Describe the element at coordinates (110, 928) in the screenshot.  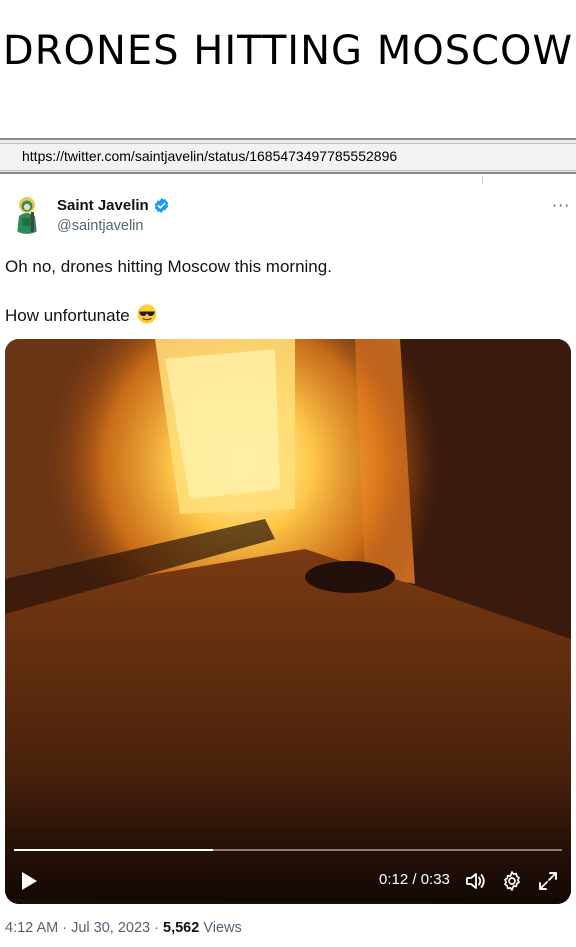
I see `tweet-date: Jul 30, 2023` at that location.